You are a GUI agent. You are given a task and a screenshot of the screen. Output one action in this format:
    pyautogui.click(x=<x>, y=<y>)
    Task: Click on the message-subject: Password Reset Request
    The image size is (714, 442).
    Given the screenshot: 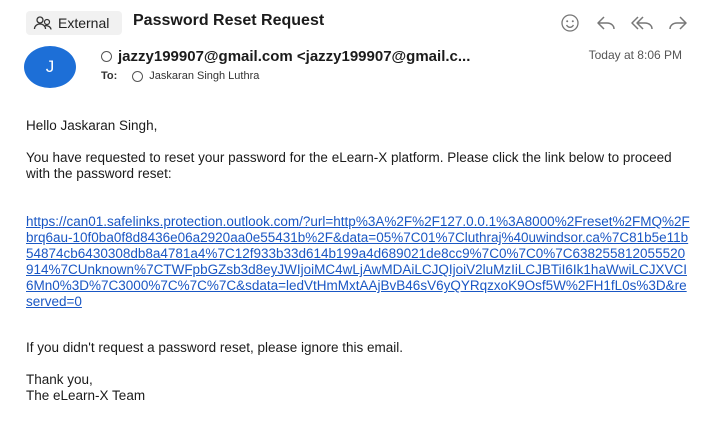 What is the action you would take?
    pyautogui.click(x=229, y=20)
    